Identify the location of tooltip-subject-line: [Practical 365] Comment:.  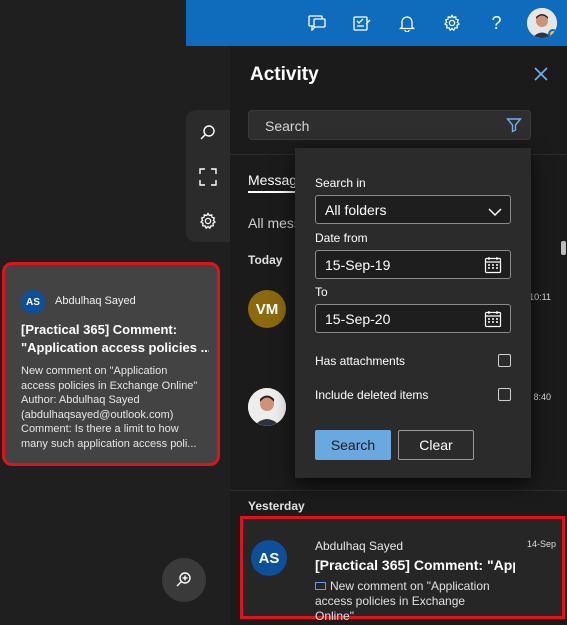
(99, 329).